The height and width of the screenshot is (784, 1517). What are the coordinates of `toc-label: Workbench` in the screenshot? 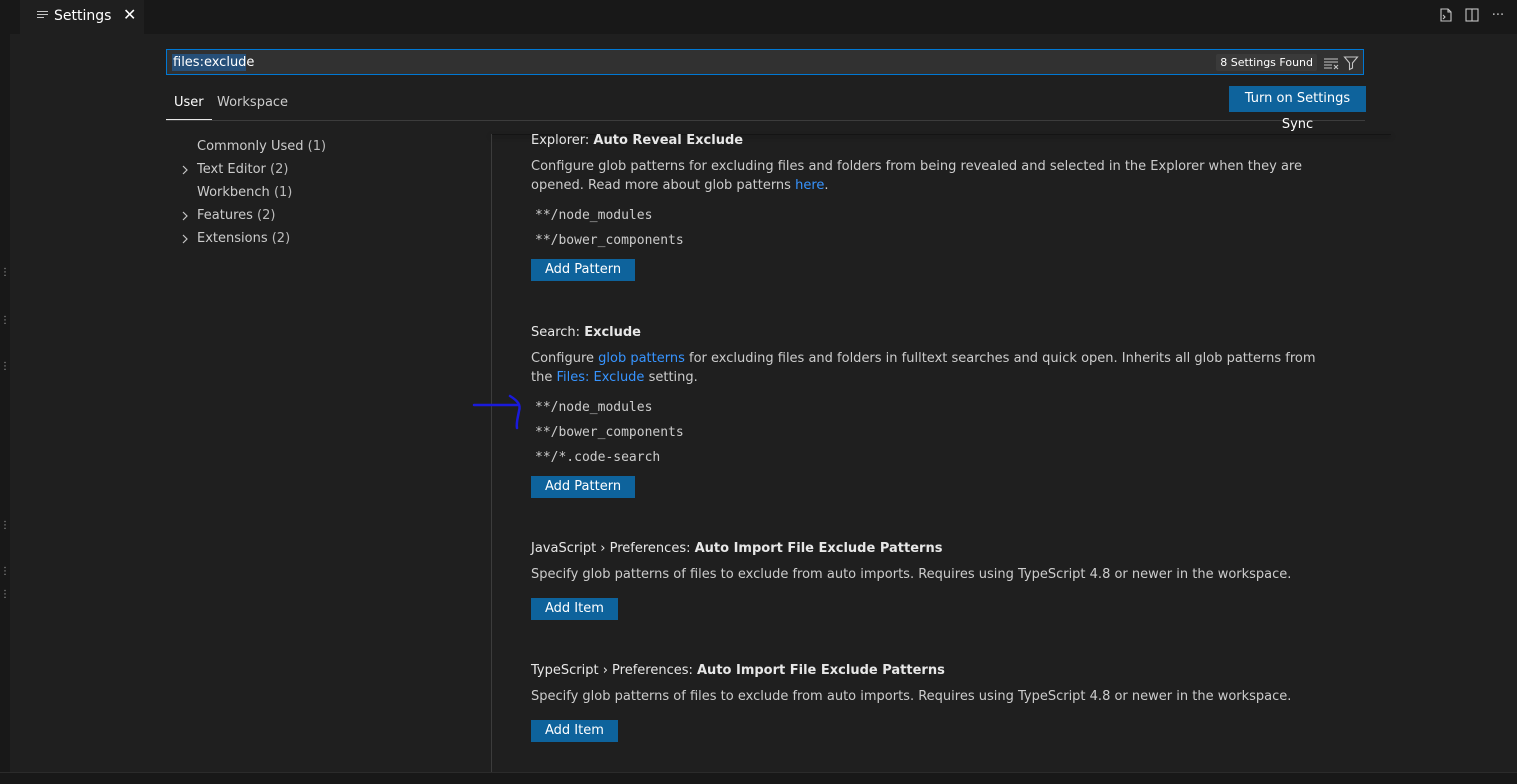 It's located at (233, 192).